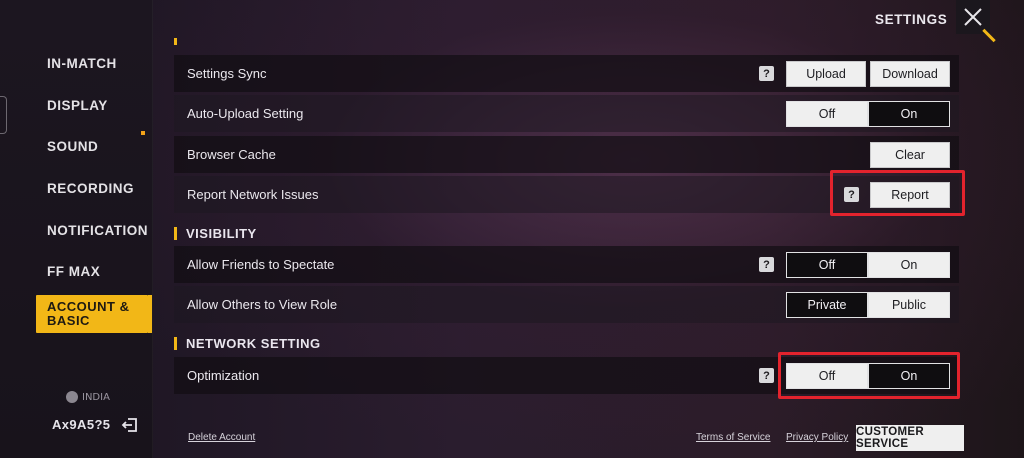 The width and height of the screenshot is (1024, 458). I want to click on sidebar-item-ff-max: FF MAX, so click(94, 271).